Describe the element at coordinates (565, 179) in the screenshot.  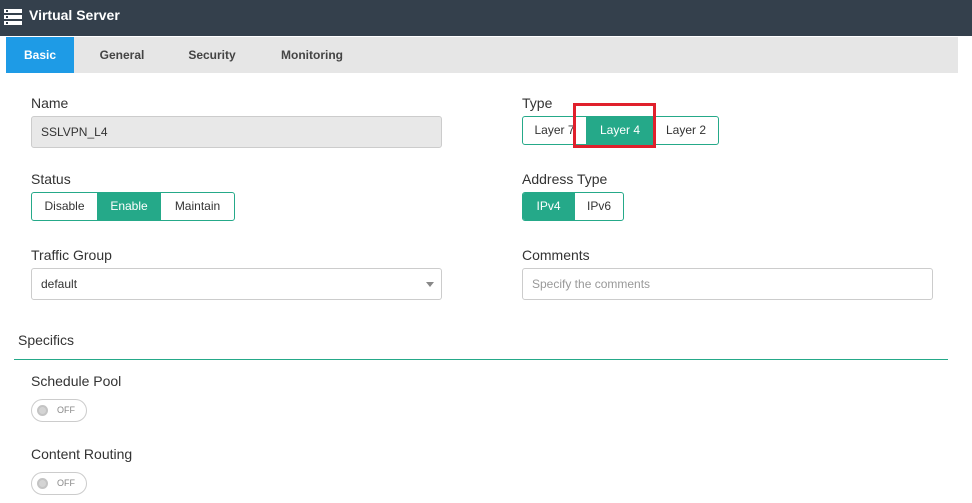
I see `address-type-label: Address Type` at that location.